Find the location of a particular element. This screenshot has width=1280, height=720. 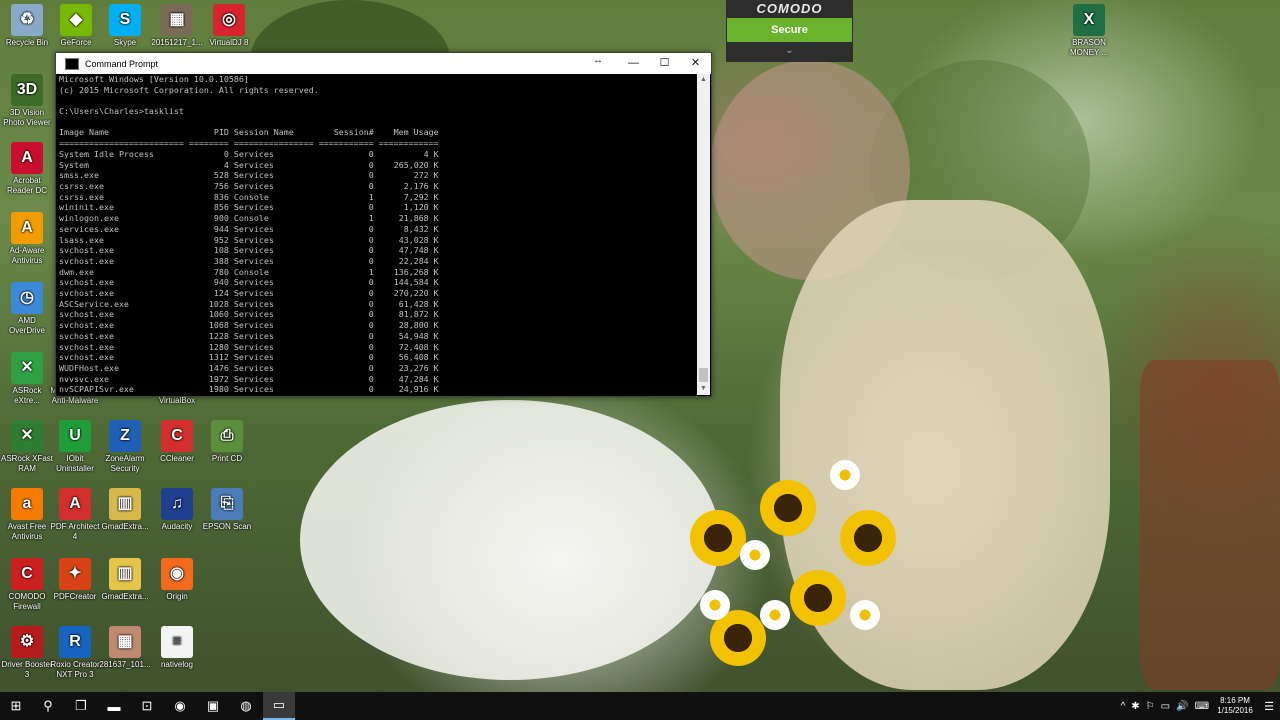

desktop-icon: ◷ AMD OverDrive is located at coordinates (27, 309).